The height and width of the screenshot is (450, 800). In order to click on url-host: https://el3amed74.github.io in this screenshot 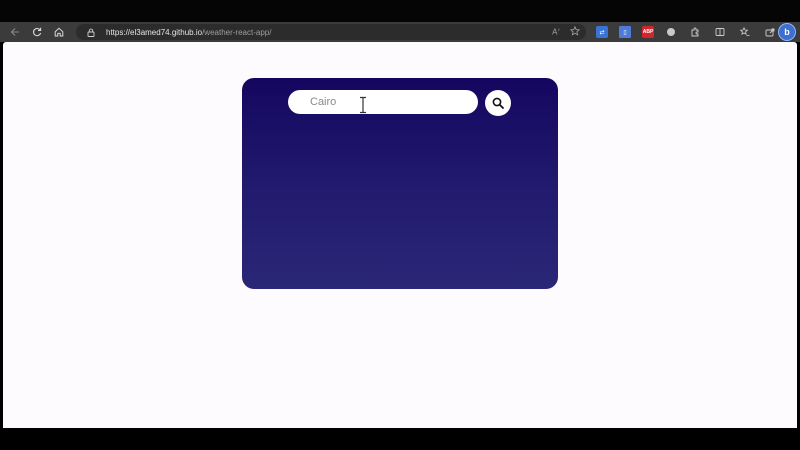, I will do `click(154, 32)`.